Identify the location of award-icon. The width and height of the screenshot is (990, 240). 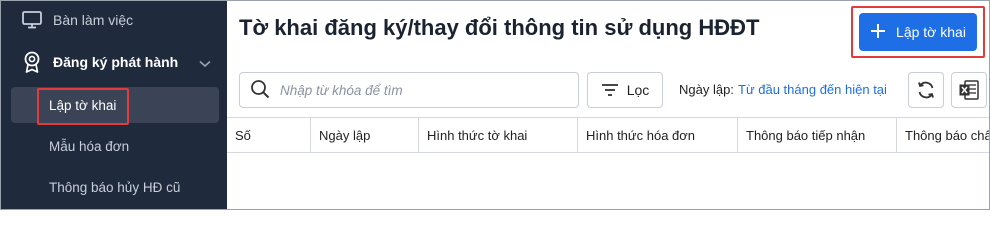
(32, 62).